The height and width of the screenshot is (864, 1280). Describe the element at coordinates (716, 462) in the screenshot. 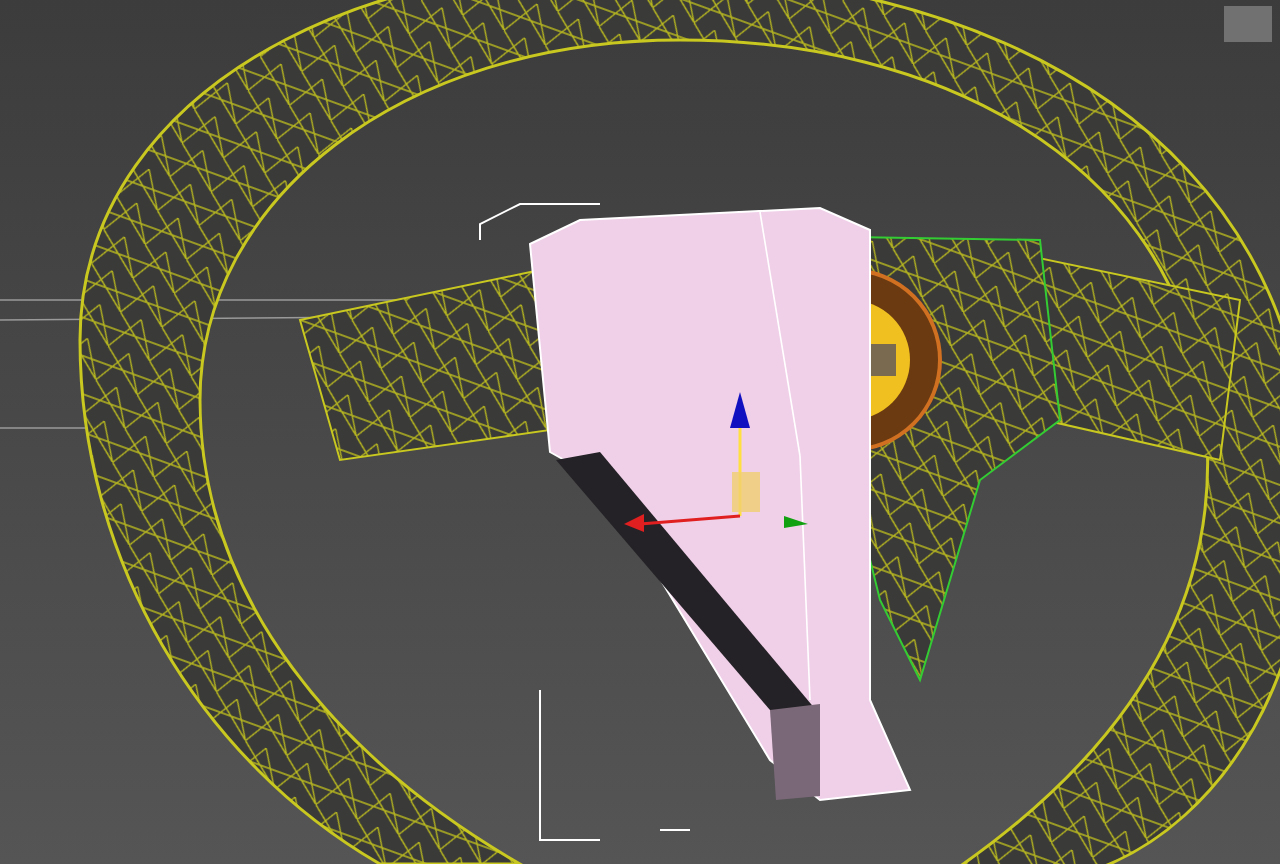

I see `move-gizmo-icon` at that location.